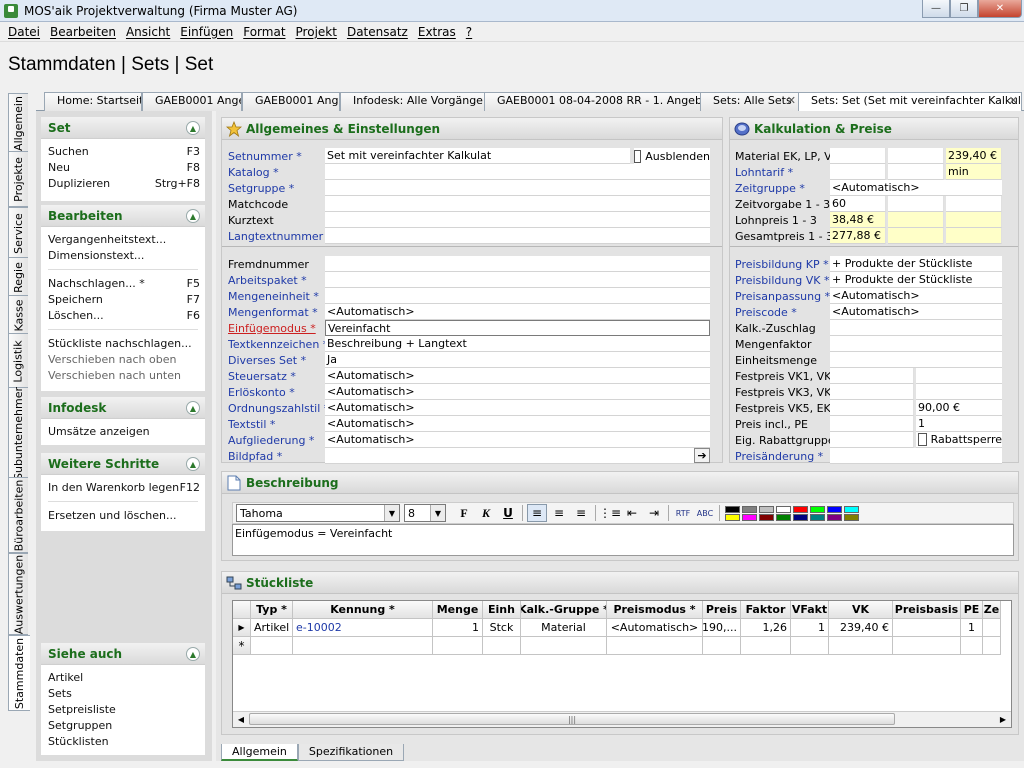 This screenshot has width=1024, height=768. What do you see at coordinates (242, 628) in the screenshot?
I see `current-row-icon: ▶` at bounding box center [242, 628].